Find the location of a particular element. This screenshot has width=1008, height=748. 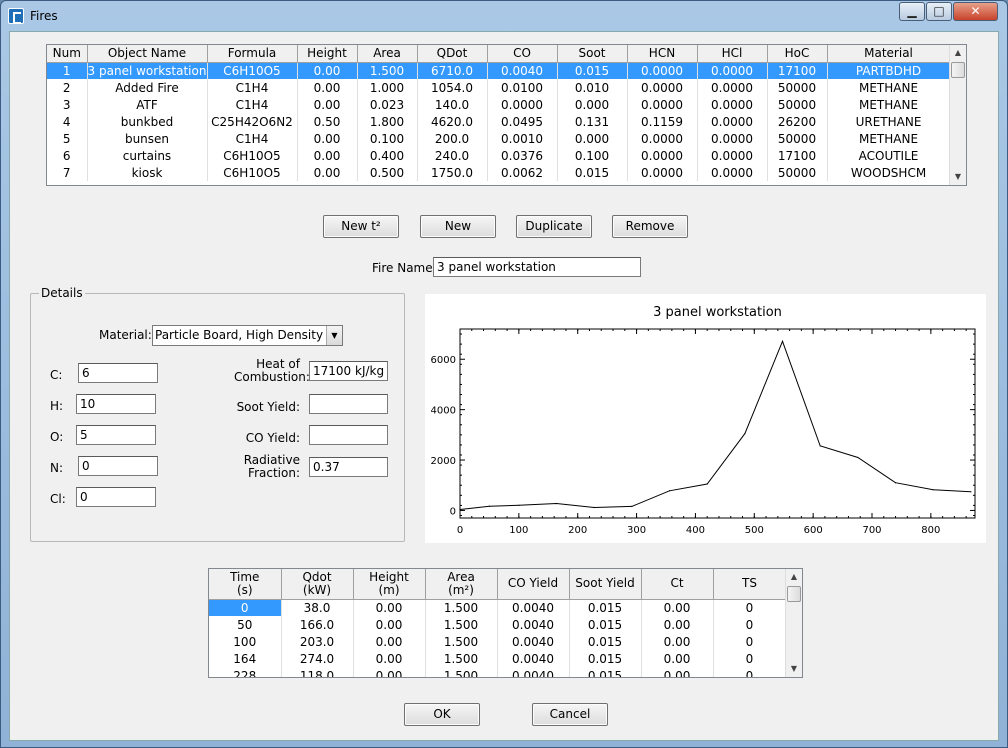

time-table-row: 164 274.0 0.00 1.500 0.0040 0.015 0.00 0 is located at coordinates (498, 658).